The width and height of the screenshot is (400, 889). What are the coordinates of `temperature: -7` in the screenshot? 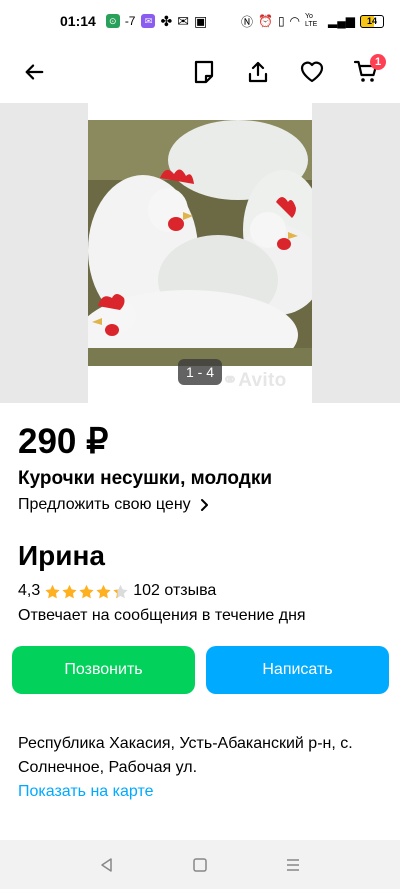 It's located at (130, 21).